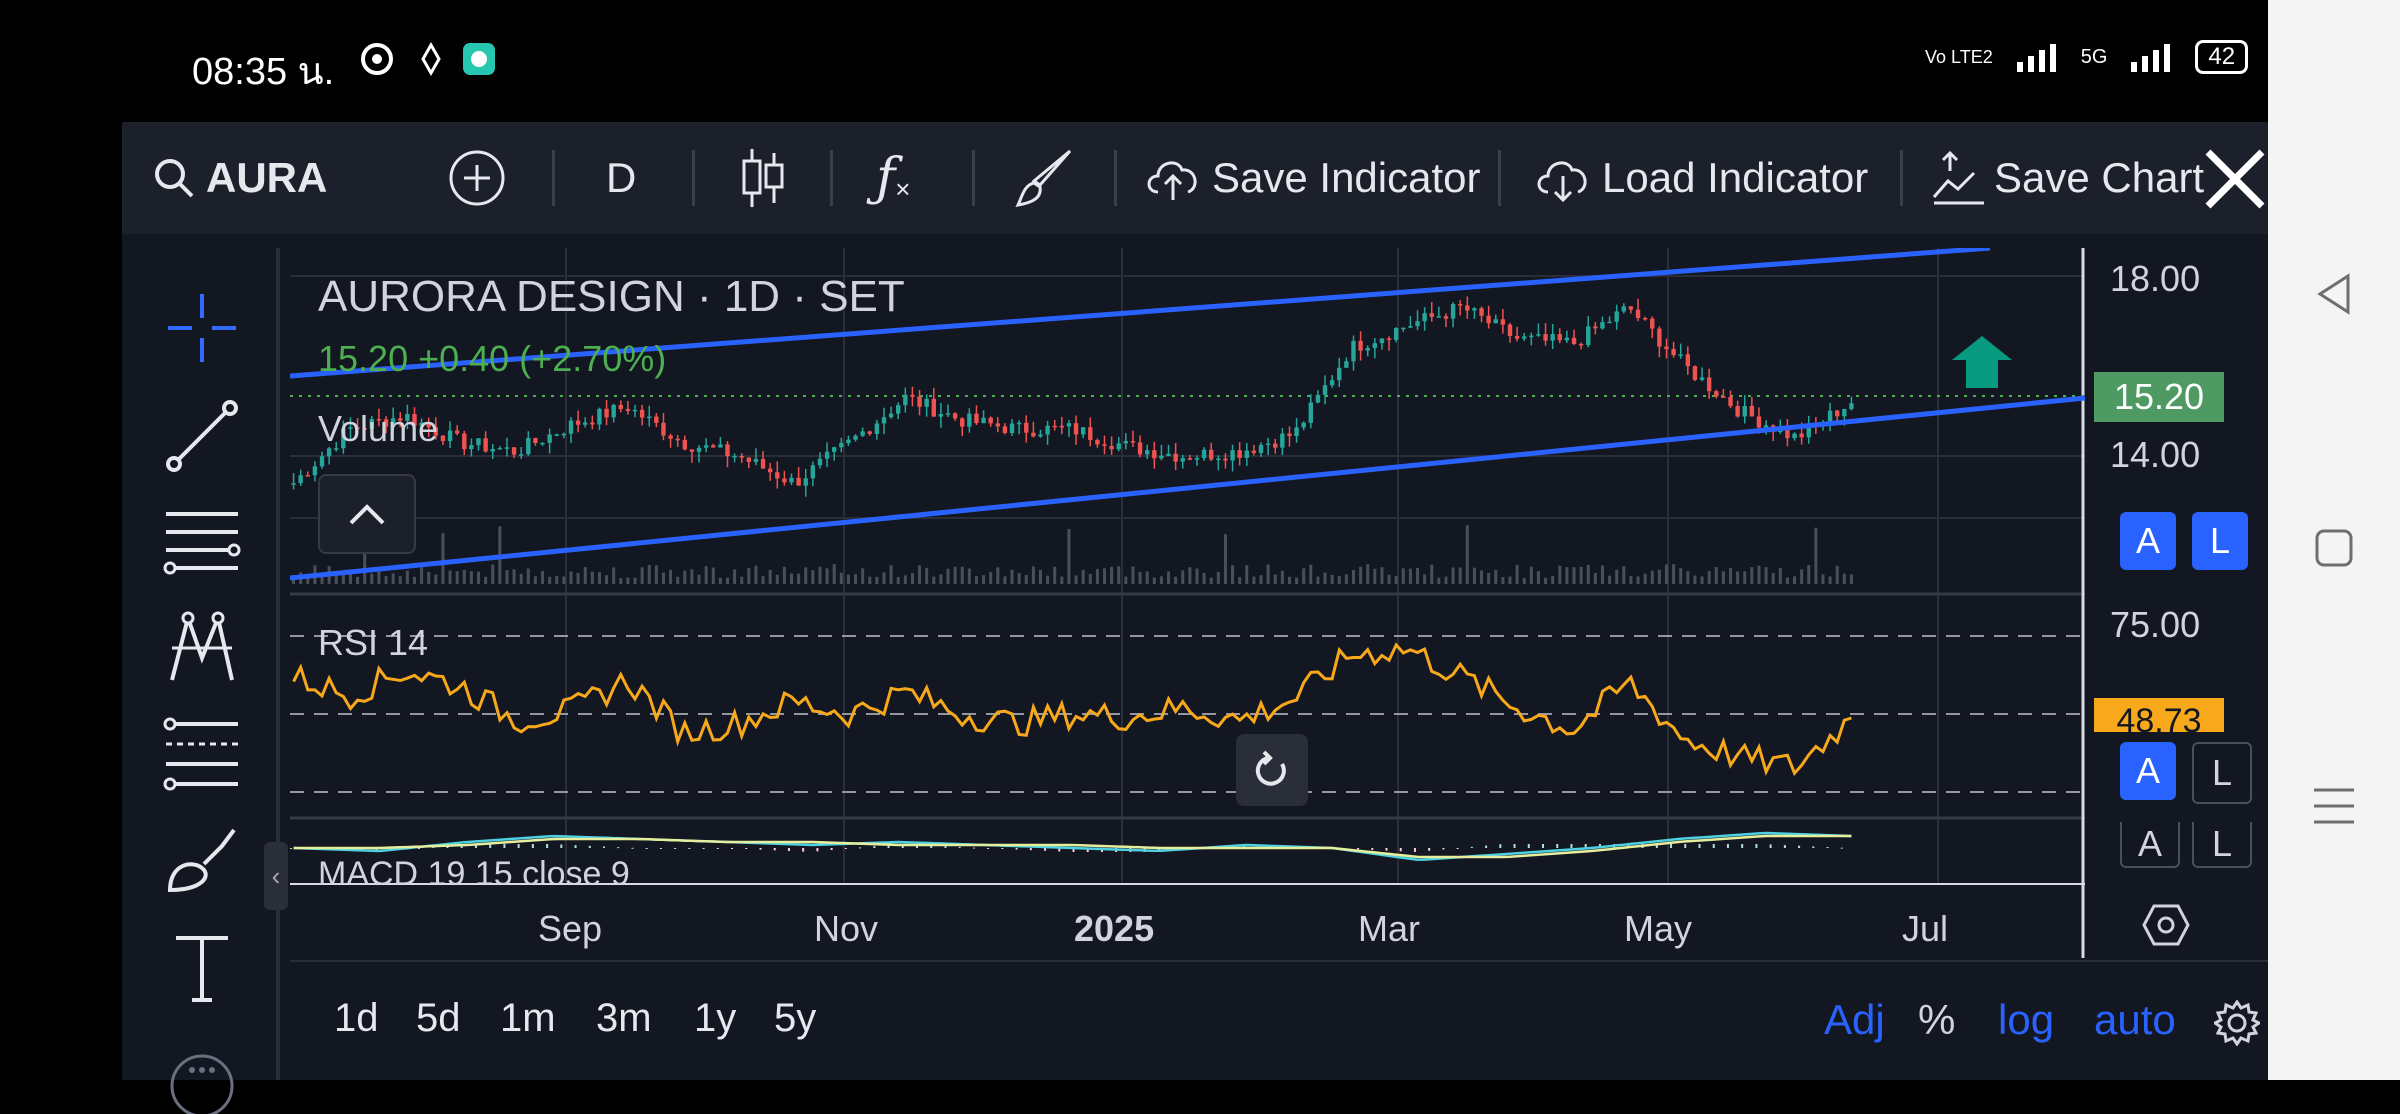 The height and width of the screenshot is (1114, 2400). What do you see at coordinates (795, 1018) in the screenshot?
I see `range-5y: 5y` at bounding box center [795, 1018].